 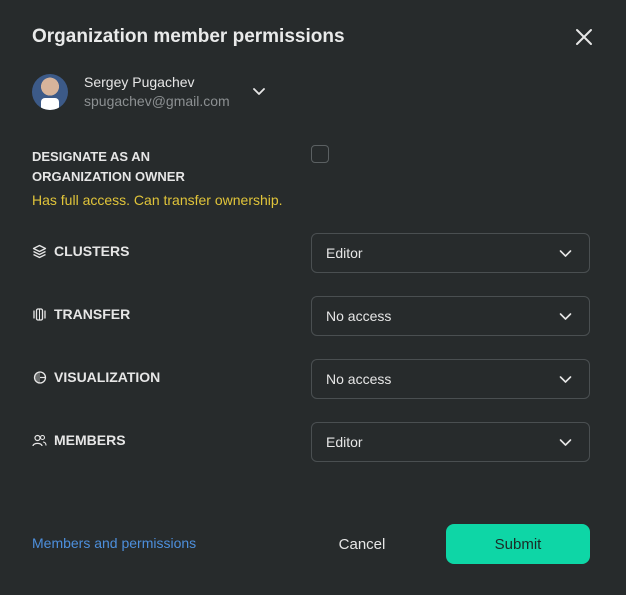 I want to click on owner-checkbox, so click(x=320, y=154).